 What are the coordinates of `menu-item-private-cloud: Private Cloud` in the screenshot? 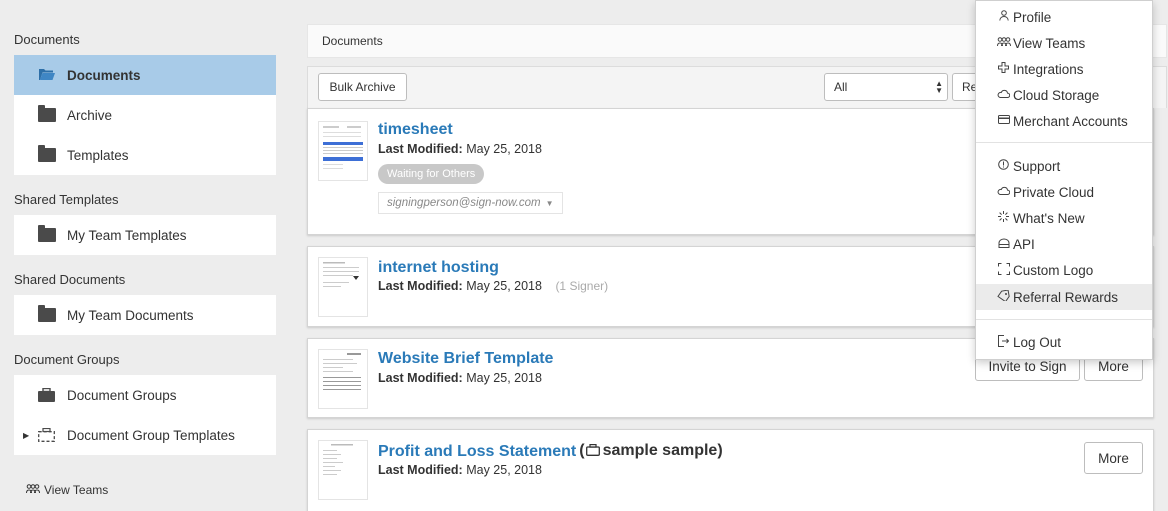 It's located at (1064, 192).